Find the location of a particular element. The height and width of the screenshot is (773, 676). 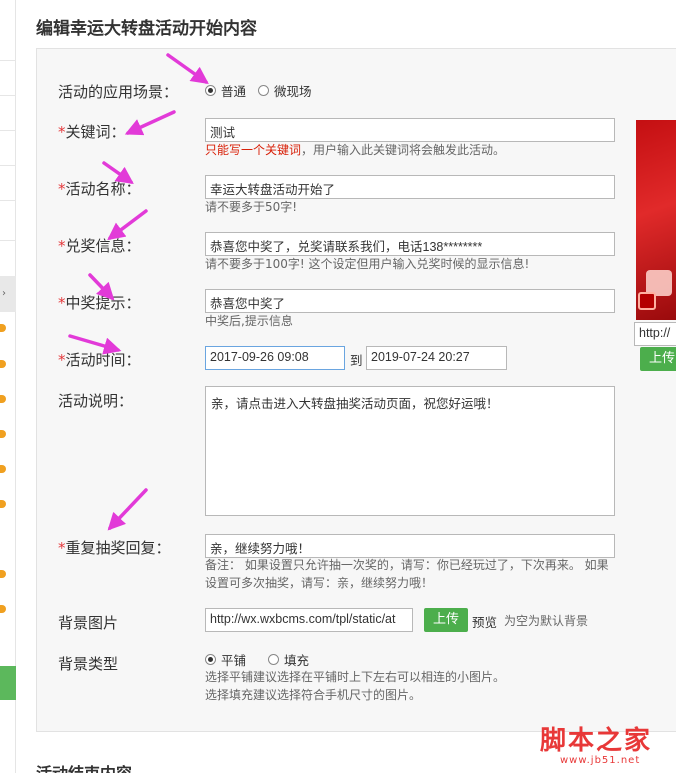

side-upload-button: 上传 is located at coordinates (658, 359).